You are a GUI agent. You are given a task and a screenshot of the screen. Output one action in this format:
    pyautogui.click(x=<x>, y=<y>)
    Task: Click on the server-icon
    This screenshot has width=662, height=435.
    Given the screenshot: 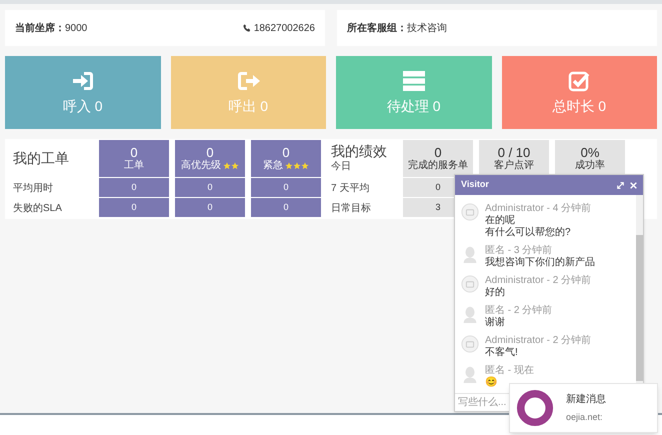 What is the action you would take?
    pyautogui.click(x=414, y=80)
    